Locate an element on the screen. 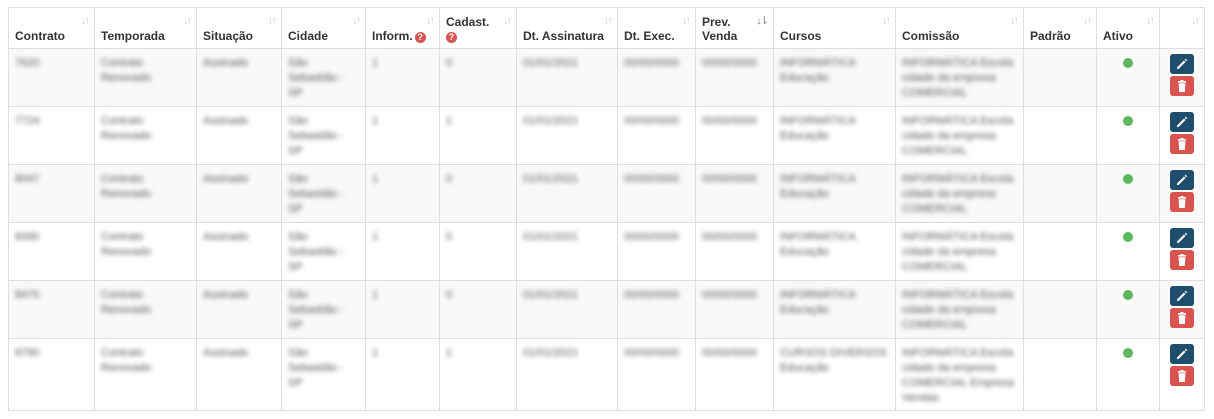 Image resolution: width=1214 pixels, height=419 pixels. pencil-icon is located at coordinates (1182, 237).